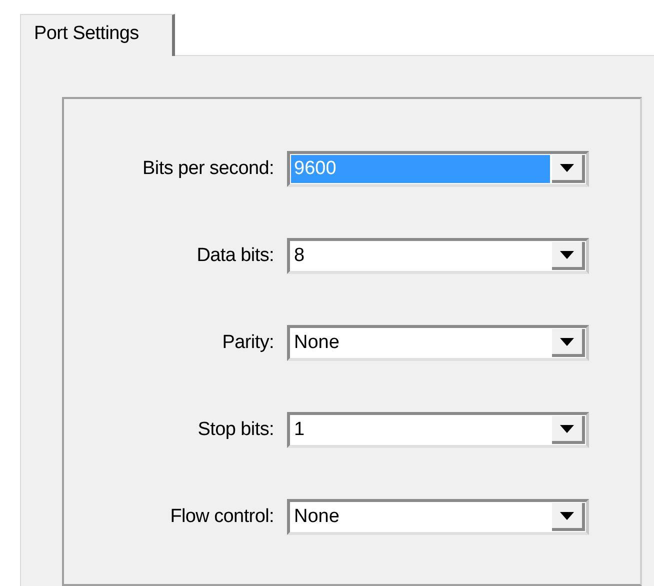 The image size is (654, 586). Describe the element at coordinates (97, 35) in the screenshot. I see `tab: Port Settings` at that location.